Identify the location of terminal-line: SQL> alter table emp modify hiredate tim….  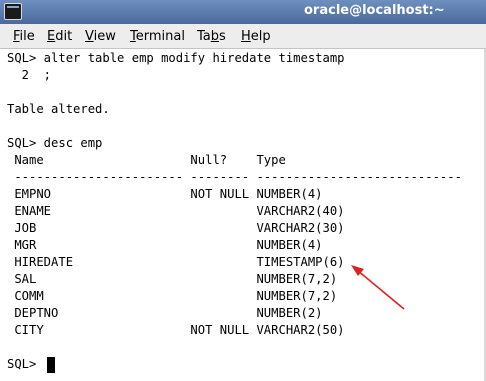
(176, 58).